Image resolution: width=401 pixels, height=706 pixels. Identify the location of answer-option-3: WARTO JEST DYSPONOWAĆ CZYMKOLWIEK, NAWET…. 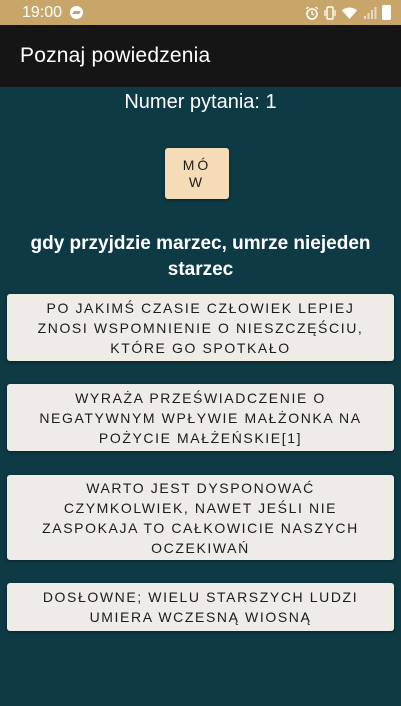
(200, 517).